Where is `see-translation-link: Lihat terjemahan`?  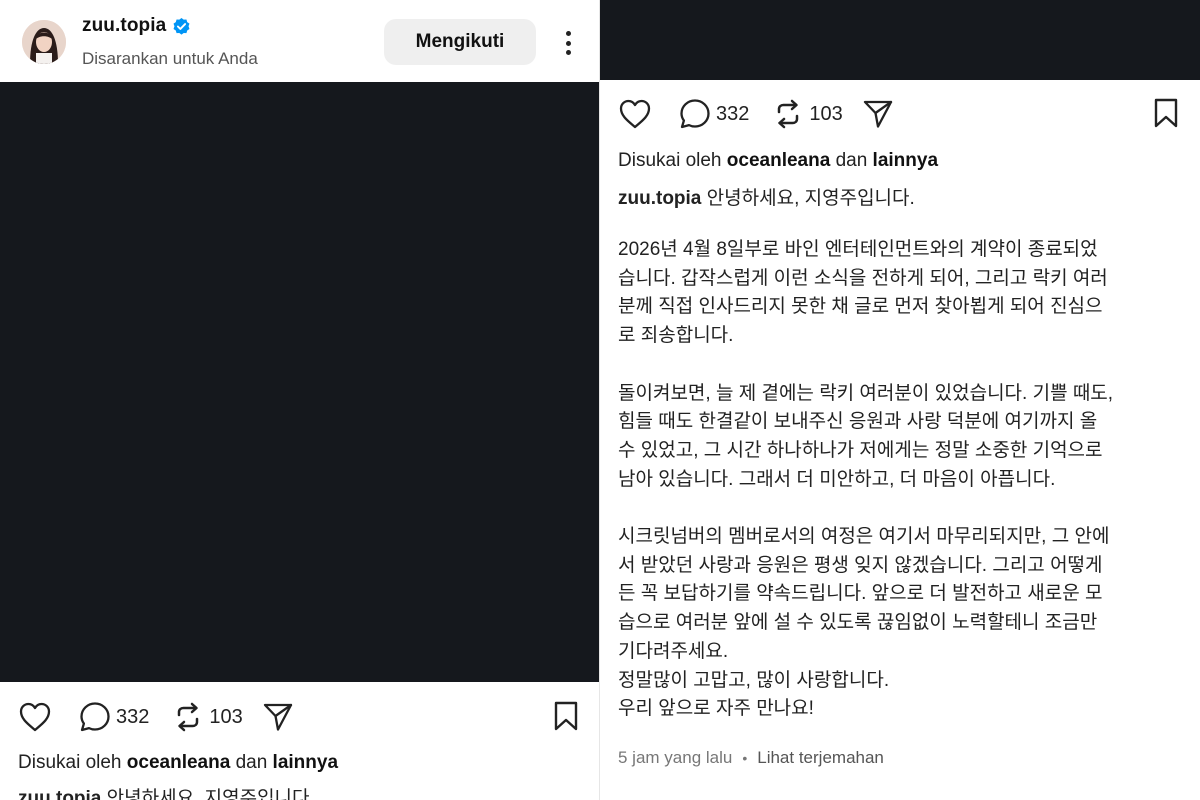 see-translation-link: Lihat terjemahan is located at coordinates (820, 758).